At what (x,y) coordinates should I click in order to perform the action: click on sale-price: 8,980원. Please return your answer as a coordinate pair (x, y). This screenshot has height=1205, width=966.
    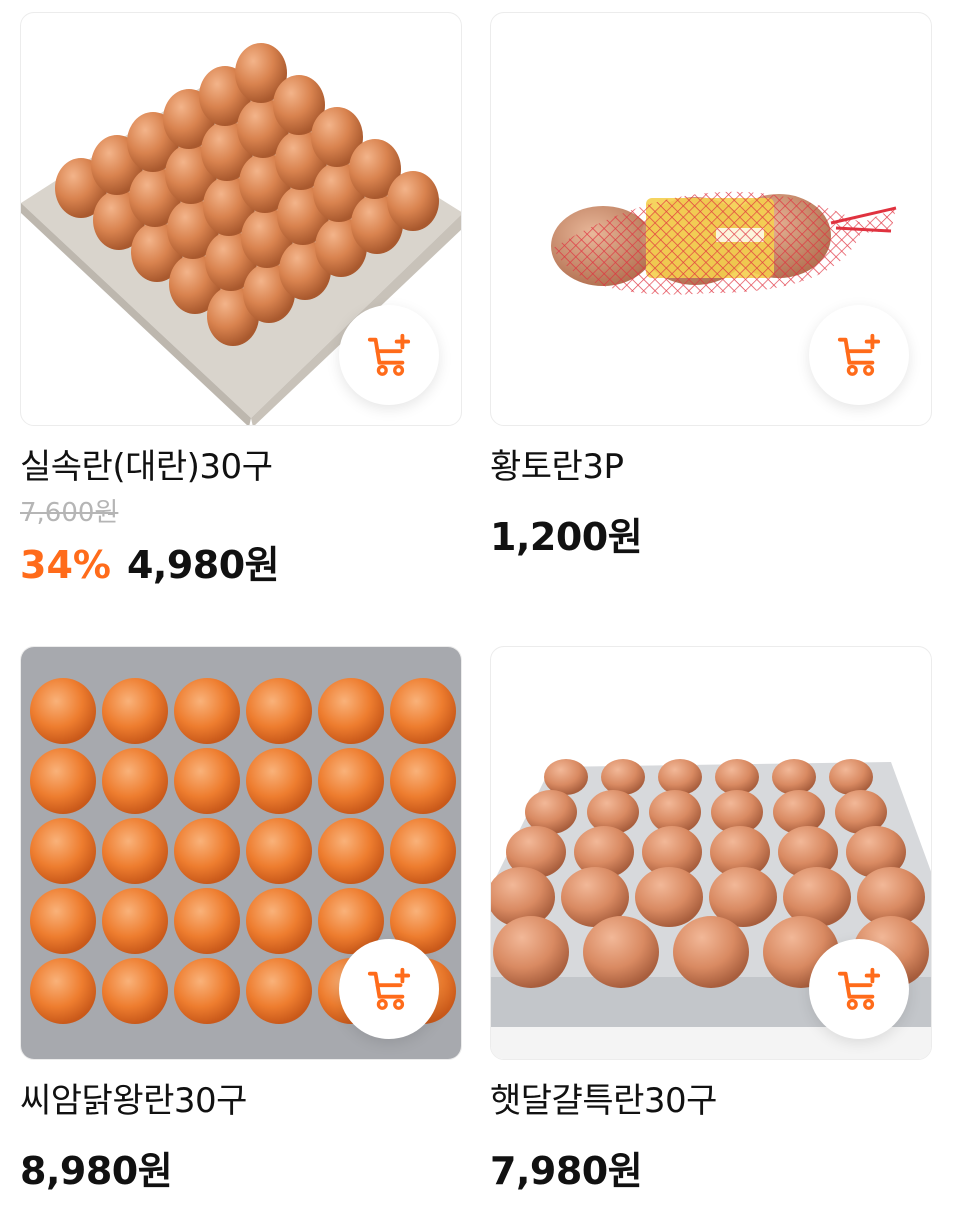
    Looking at the image, I should click on (96, 1171).